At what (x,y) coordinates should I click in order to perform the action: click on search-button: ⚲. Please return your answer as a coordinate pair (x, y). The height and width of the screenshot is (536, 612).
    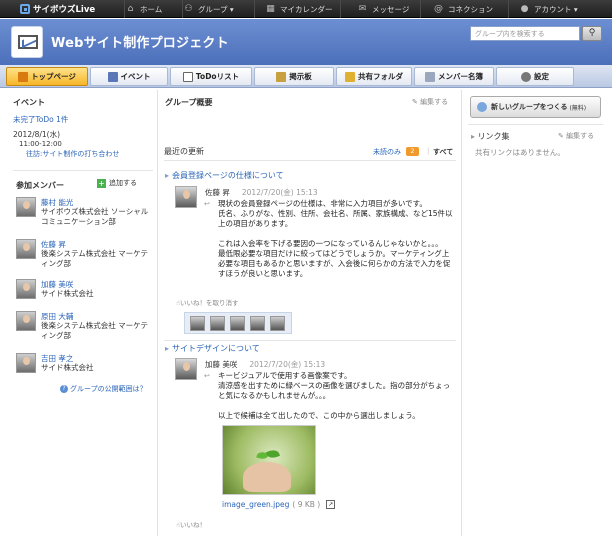
    Looking at the image, I should click on (592, 33).